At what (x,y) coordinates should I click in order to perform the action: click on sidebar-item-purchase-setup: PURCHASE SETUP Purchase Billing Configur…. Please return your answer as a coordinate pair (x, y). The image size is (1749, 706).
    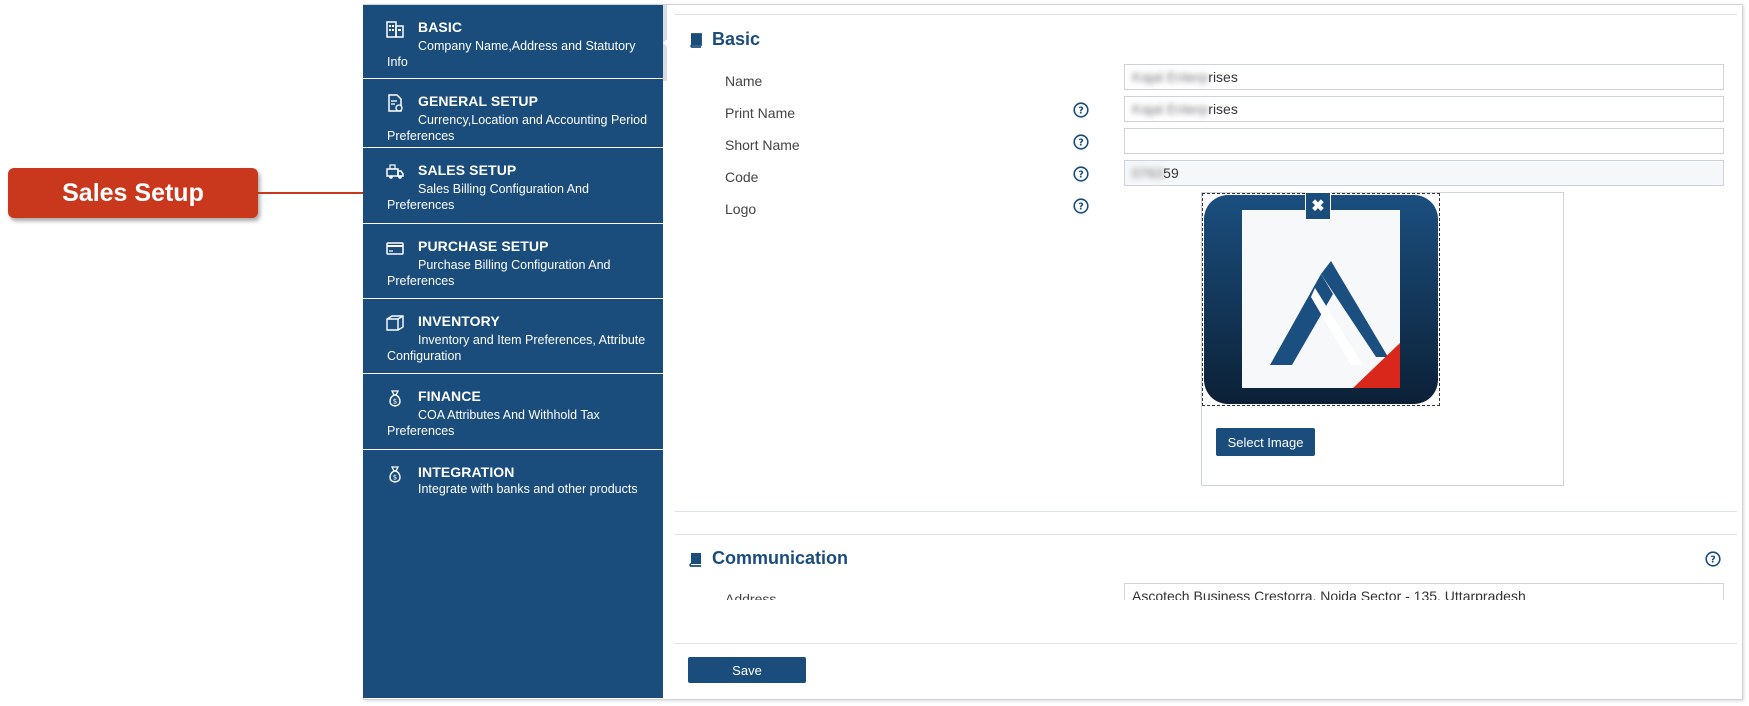
    Looking at the image, I should click on (513, 261).